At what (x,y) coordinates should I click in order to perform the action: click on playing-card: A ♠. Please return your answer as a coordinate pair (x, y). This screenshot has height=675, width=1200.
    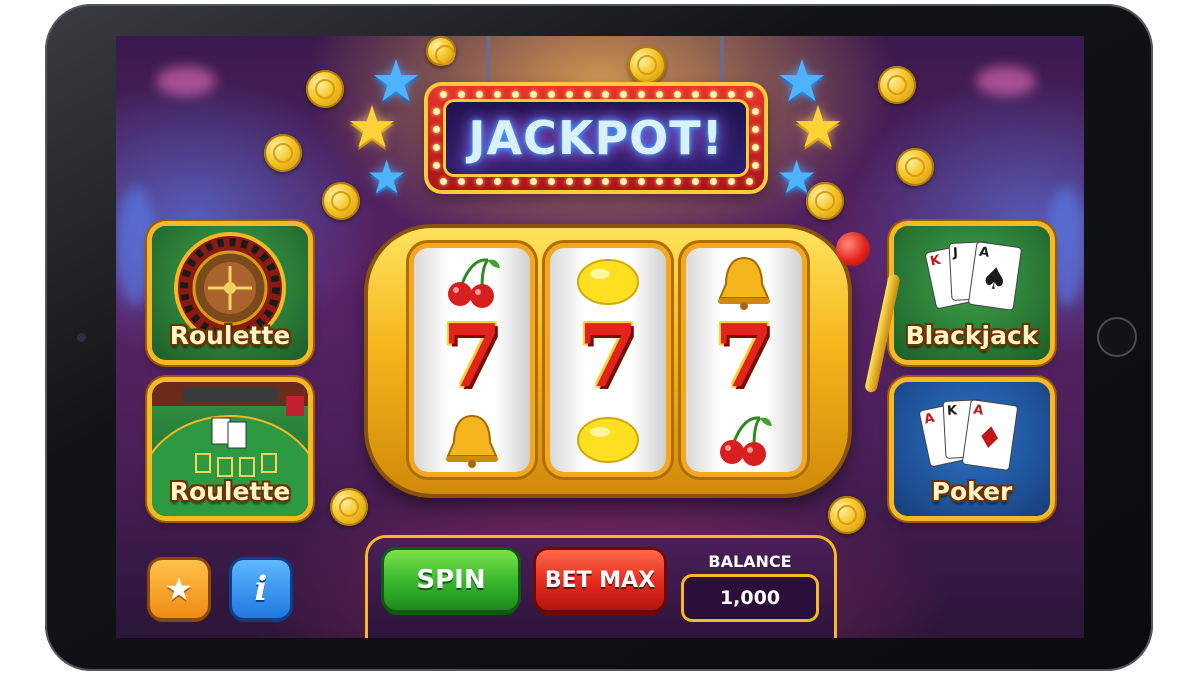
    Looking at the image, I should click on (995, 276).